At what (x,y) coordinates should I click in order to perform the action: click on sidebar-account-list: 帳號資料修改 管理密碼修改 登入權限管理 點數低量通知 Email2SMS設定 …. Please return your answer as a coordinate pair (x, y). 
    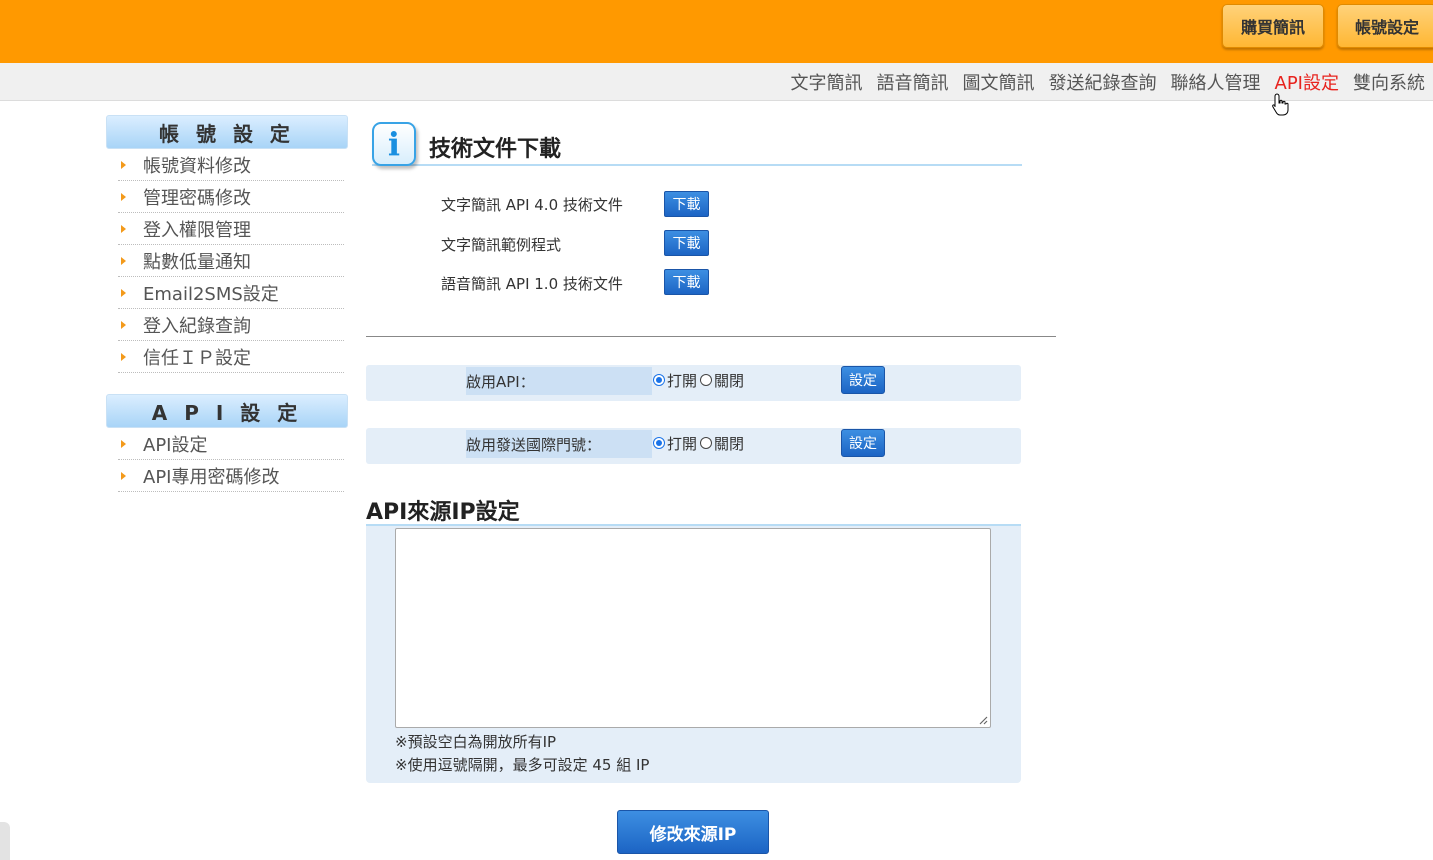
    Looking at the image, I should click on (231, 262).